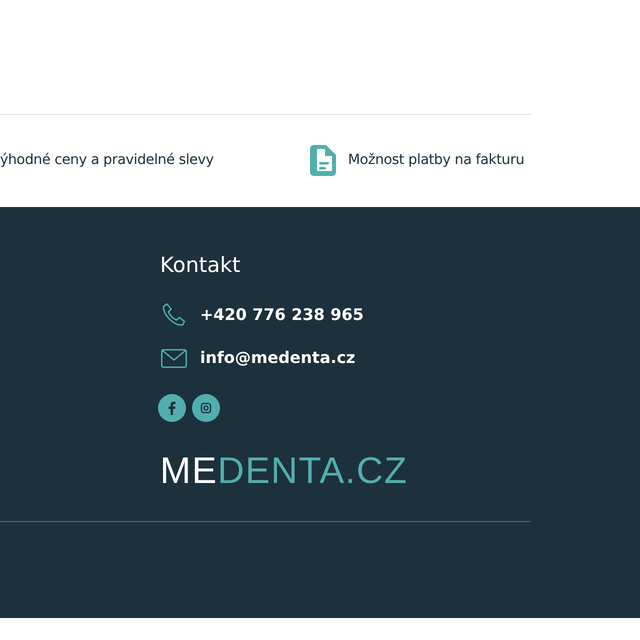 The height and width of the screenshot is (640, 640). What do you see at coordinates (323, 160) in the screenshot?
I see `document-icon` at bounding box center [323, 160].